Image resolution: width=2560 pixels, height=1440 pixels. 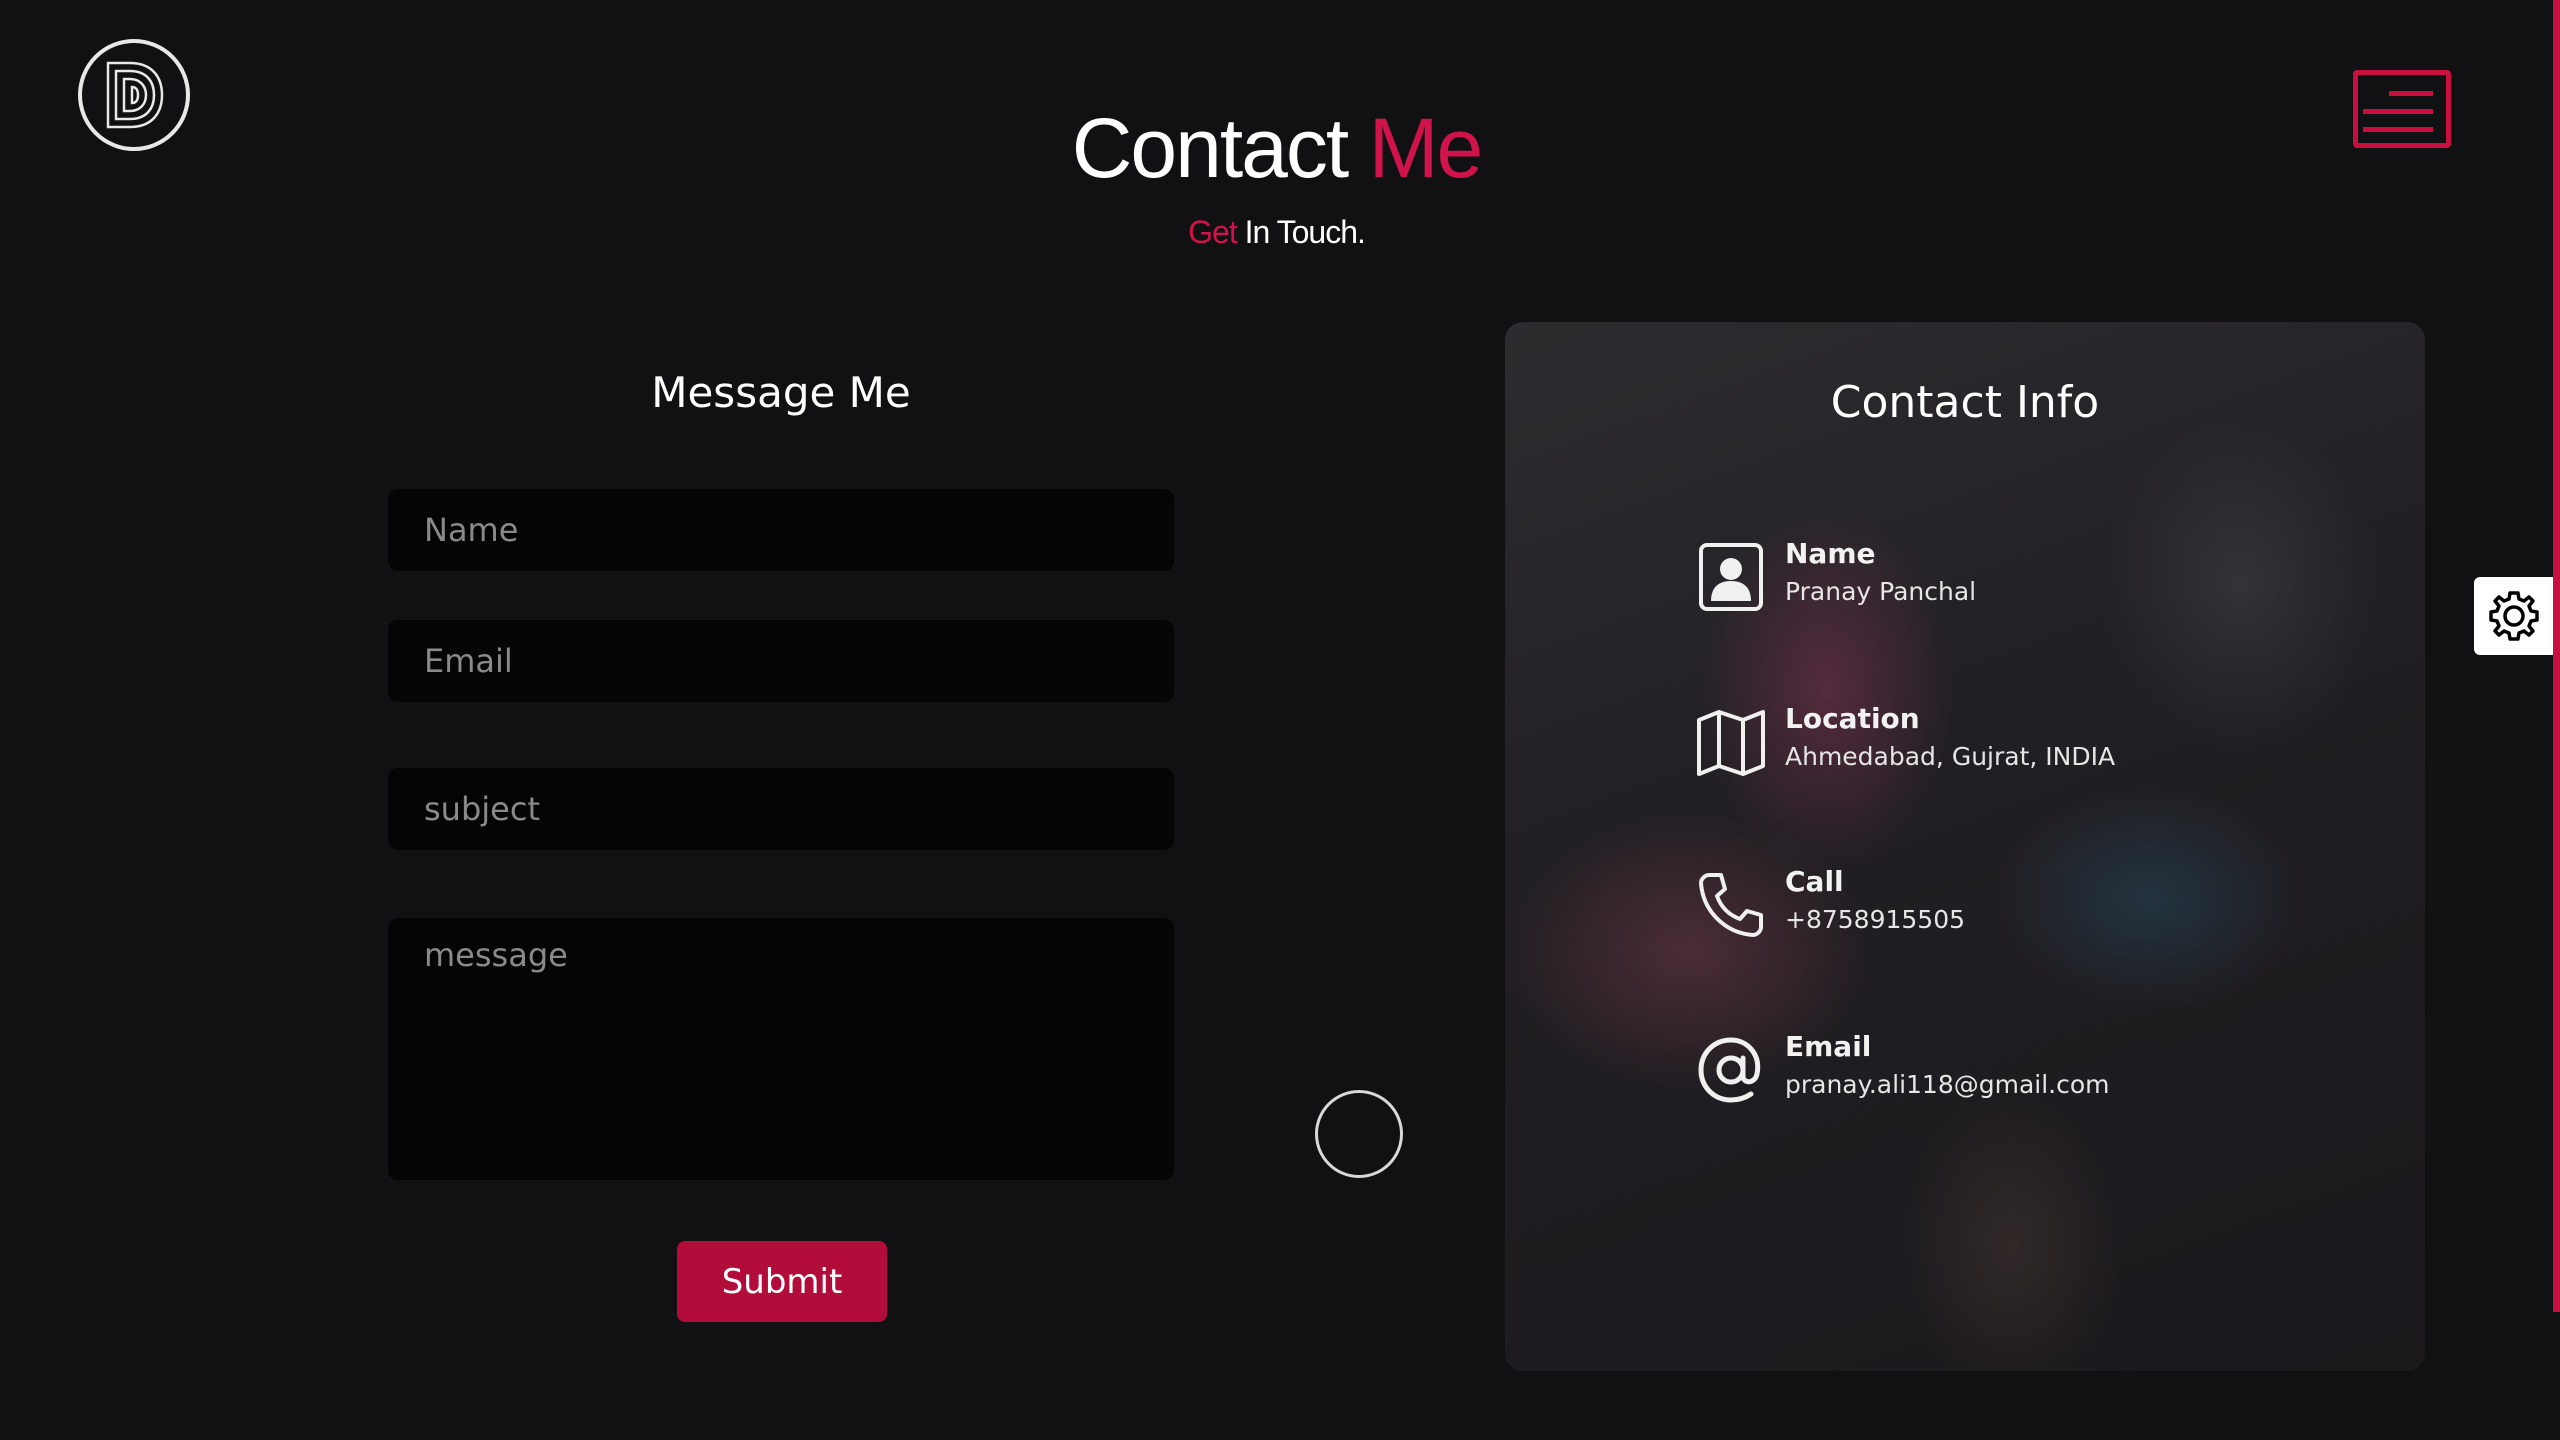 What do you see at coordinates (1947, 1084) in the screenshot?
I see `contact-item-value: pranay.ali118@gmail.com` at bounding box center [1947, 1084].